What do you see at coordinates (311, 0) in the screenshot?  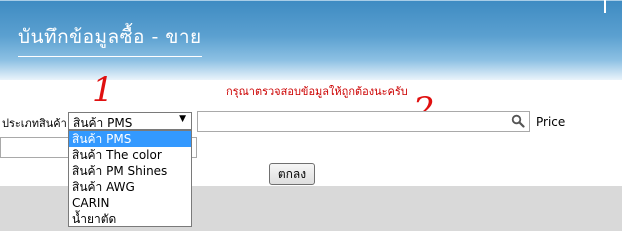 I see `header-top-line` at bounding box center [311, 0].